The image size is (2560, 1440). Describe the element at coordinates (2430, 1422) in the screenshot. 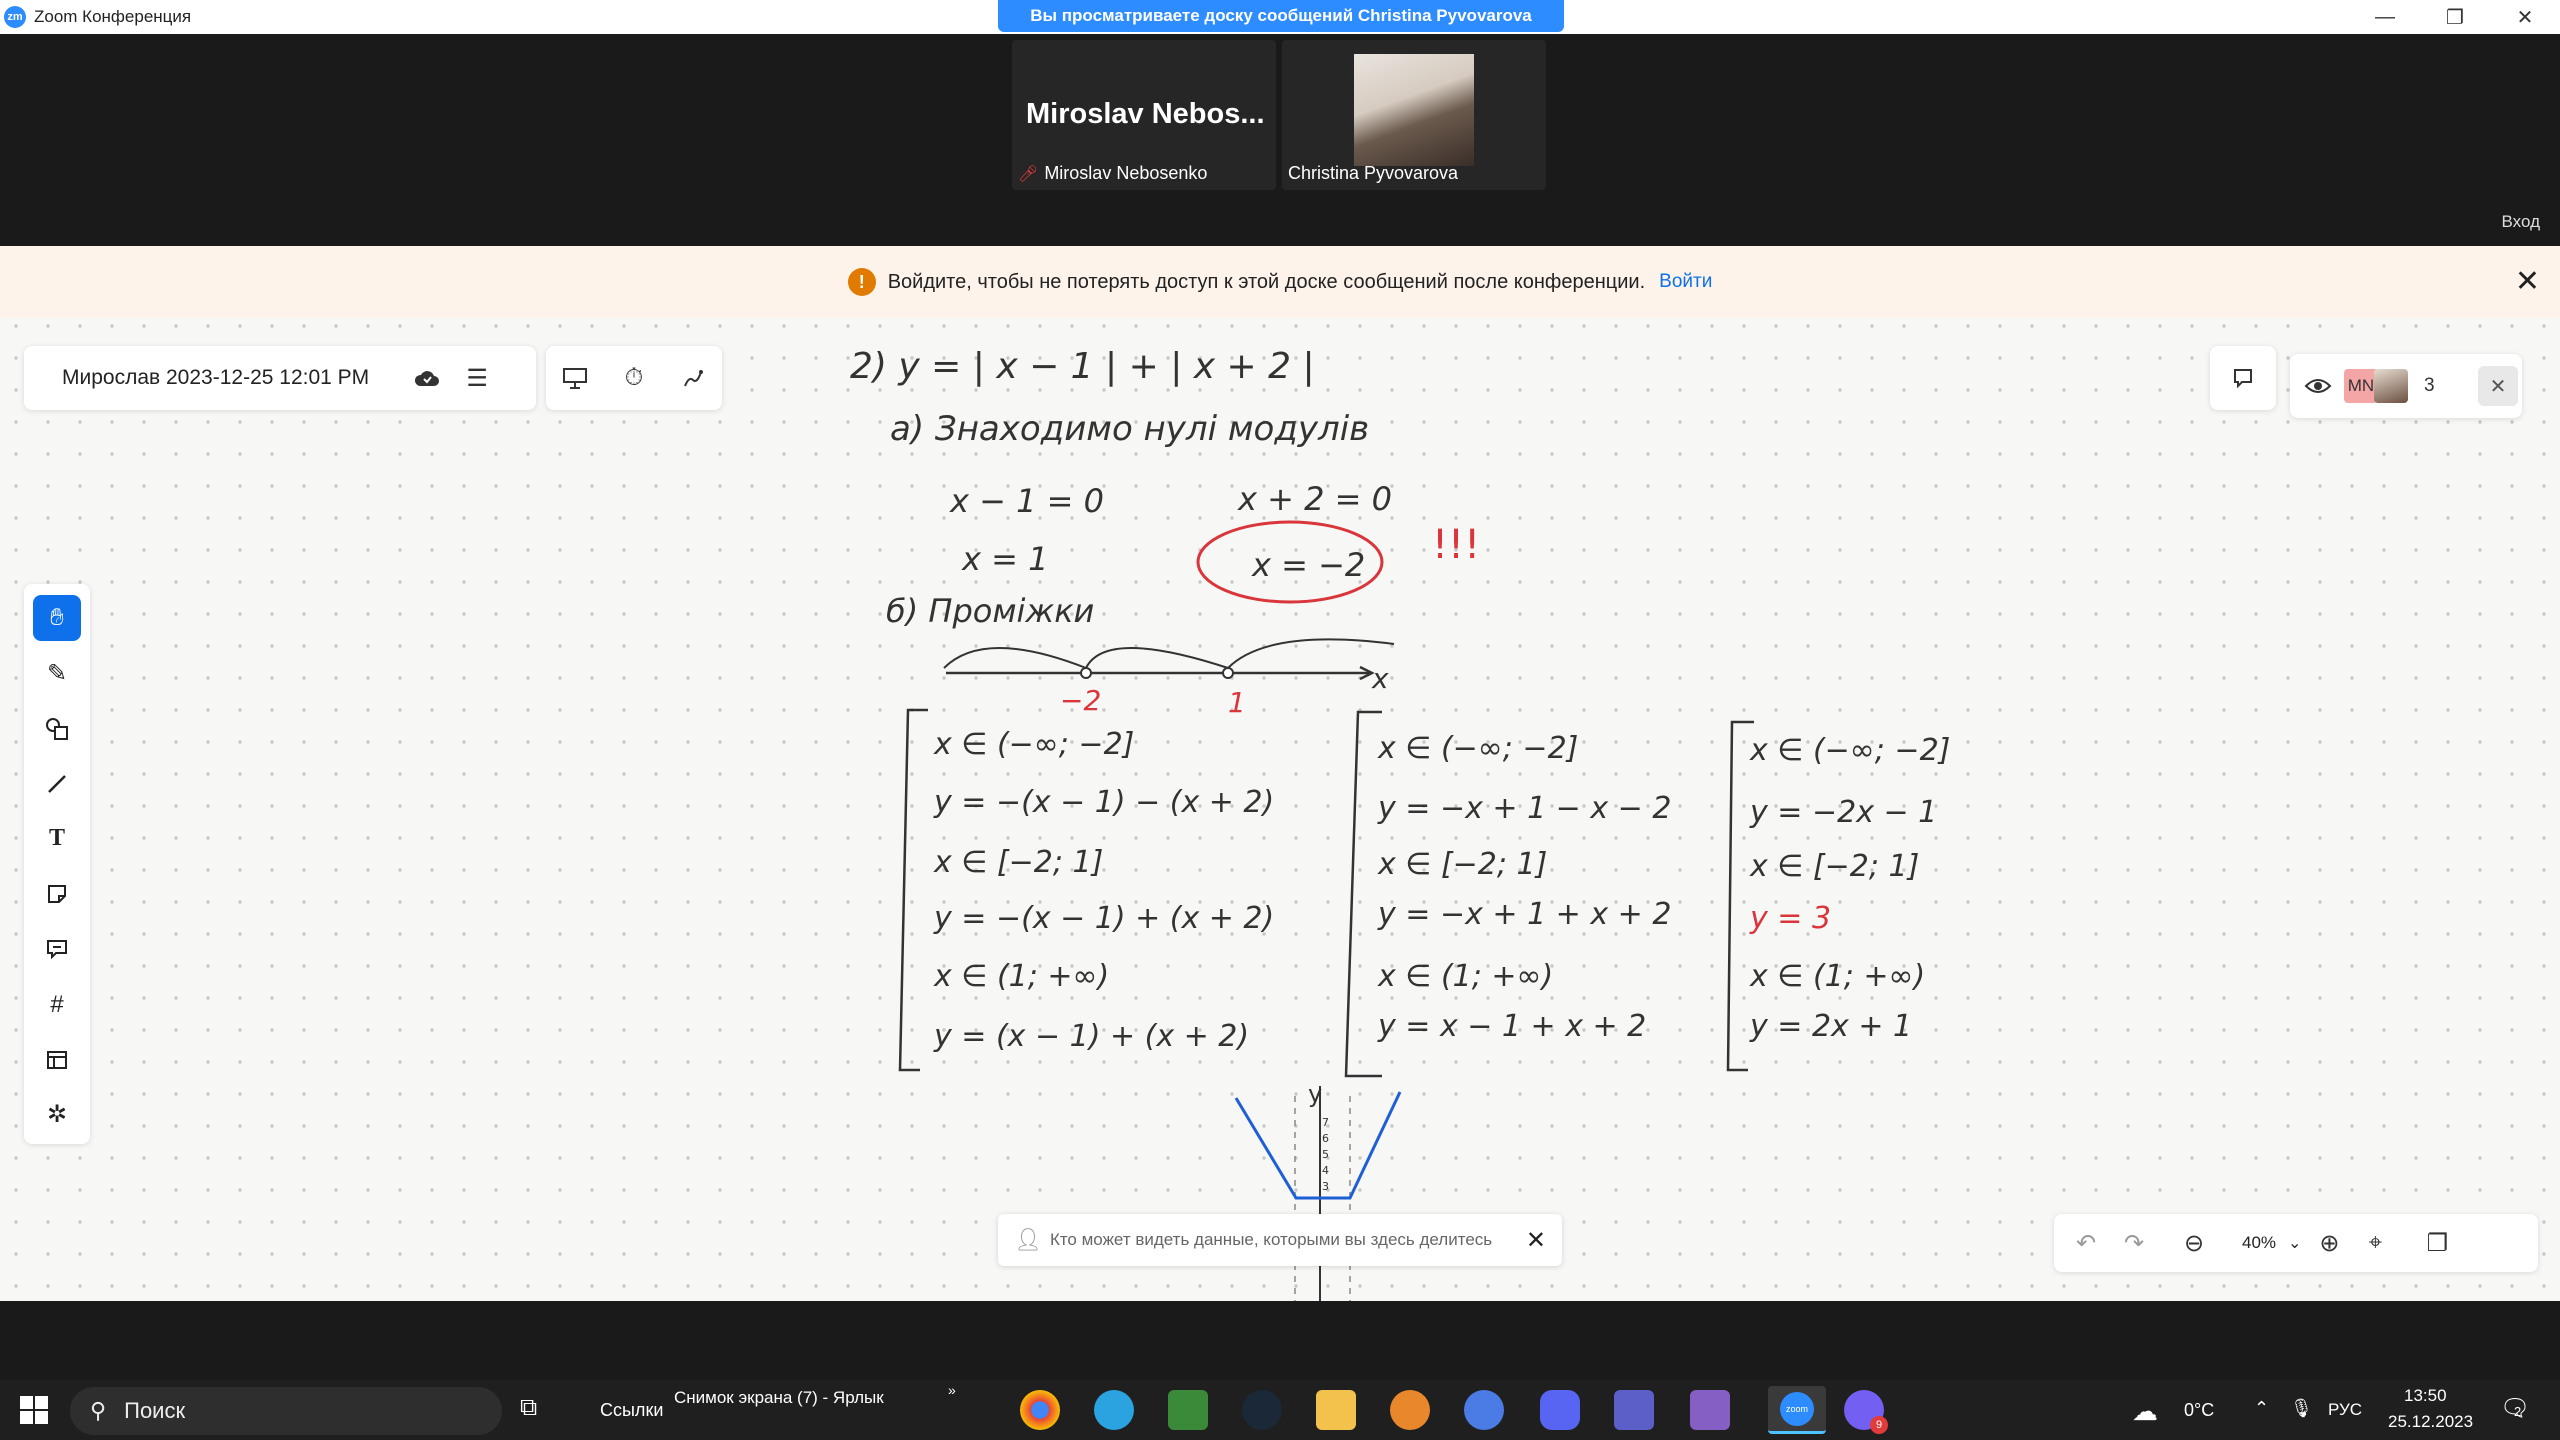

I see `clock-date: 25.12.2023` at that location.